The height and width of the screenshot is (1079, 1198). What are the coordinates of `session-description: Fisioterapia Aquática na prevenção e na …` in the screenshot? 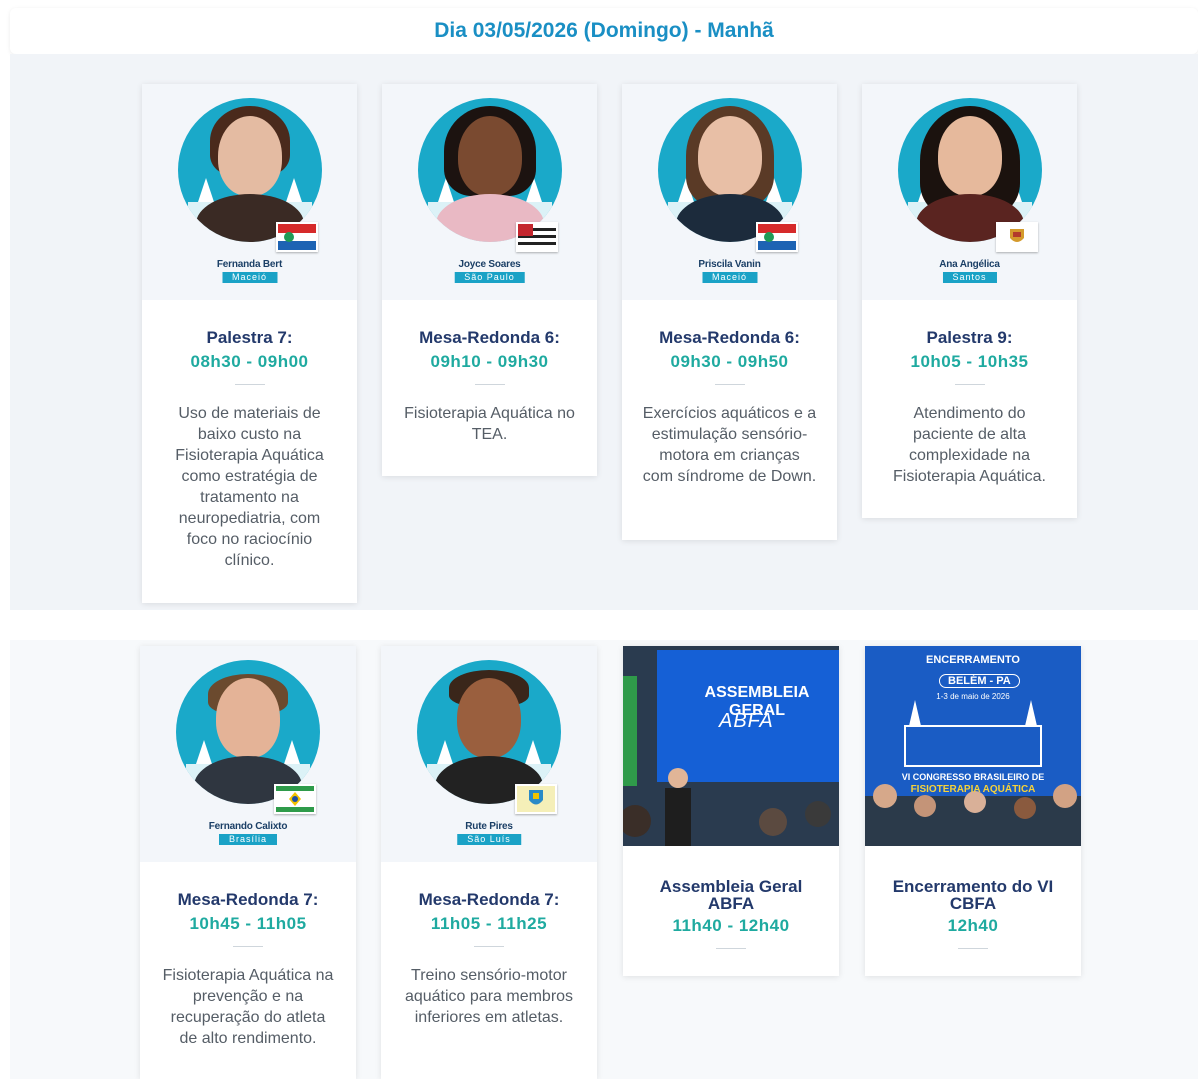 It's located at (248, 1007).